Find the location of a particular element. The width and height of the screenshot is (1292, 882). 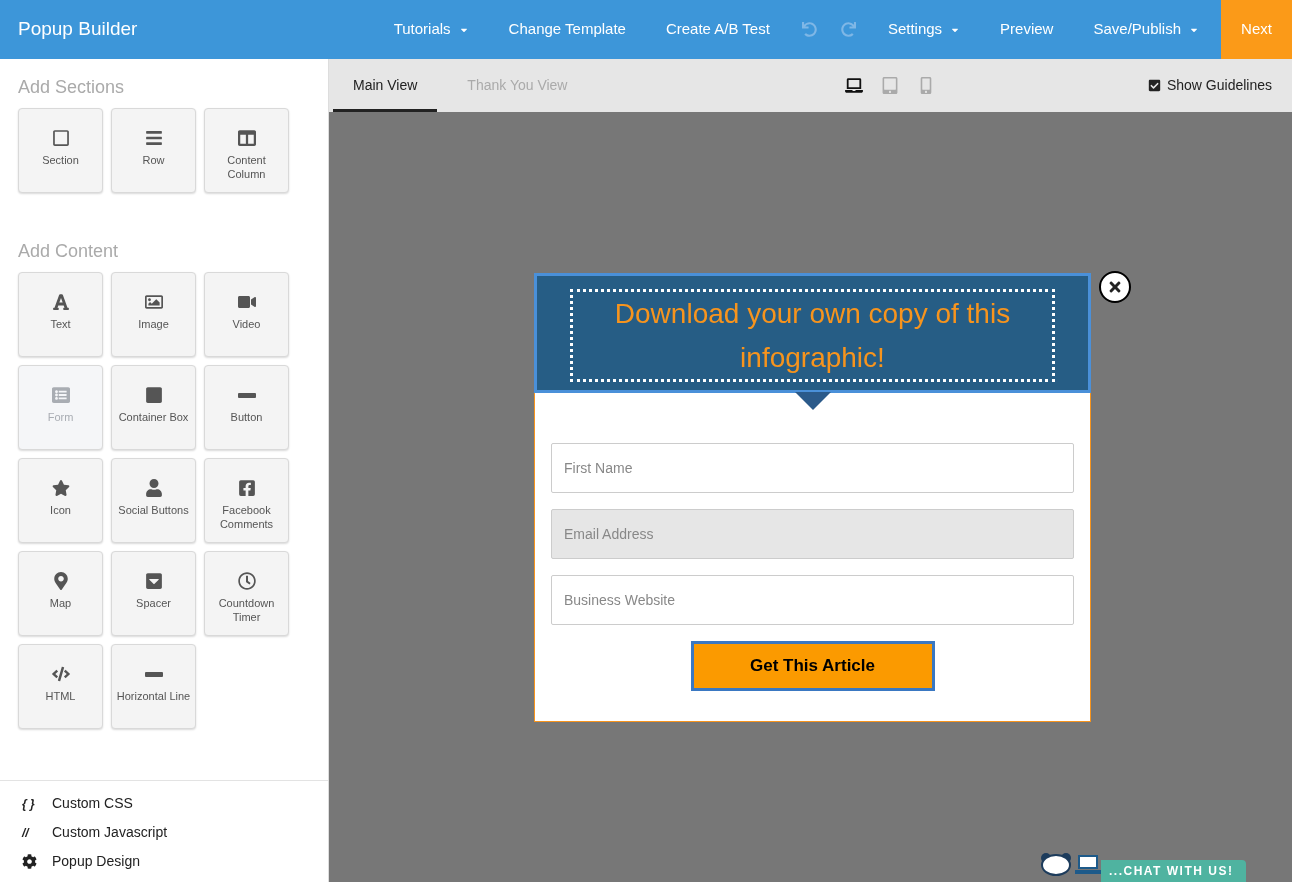

element-tile: Facebook Comments is located at coordinates (246, 500).